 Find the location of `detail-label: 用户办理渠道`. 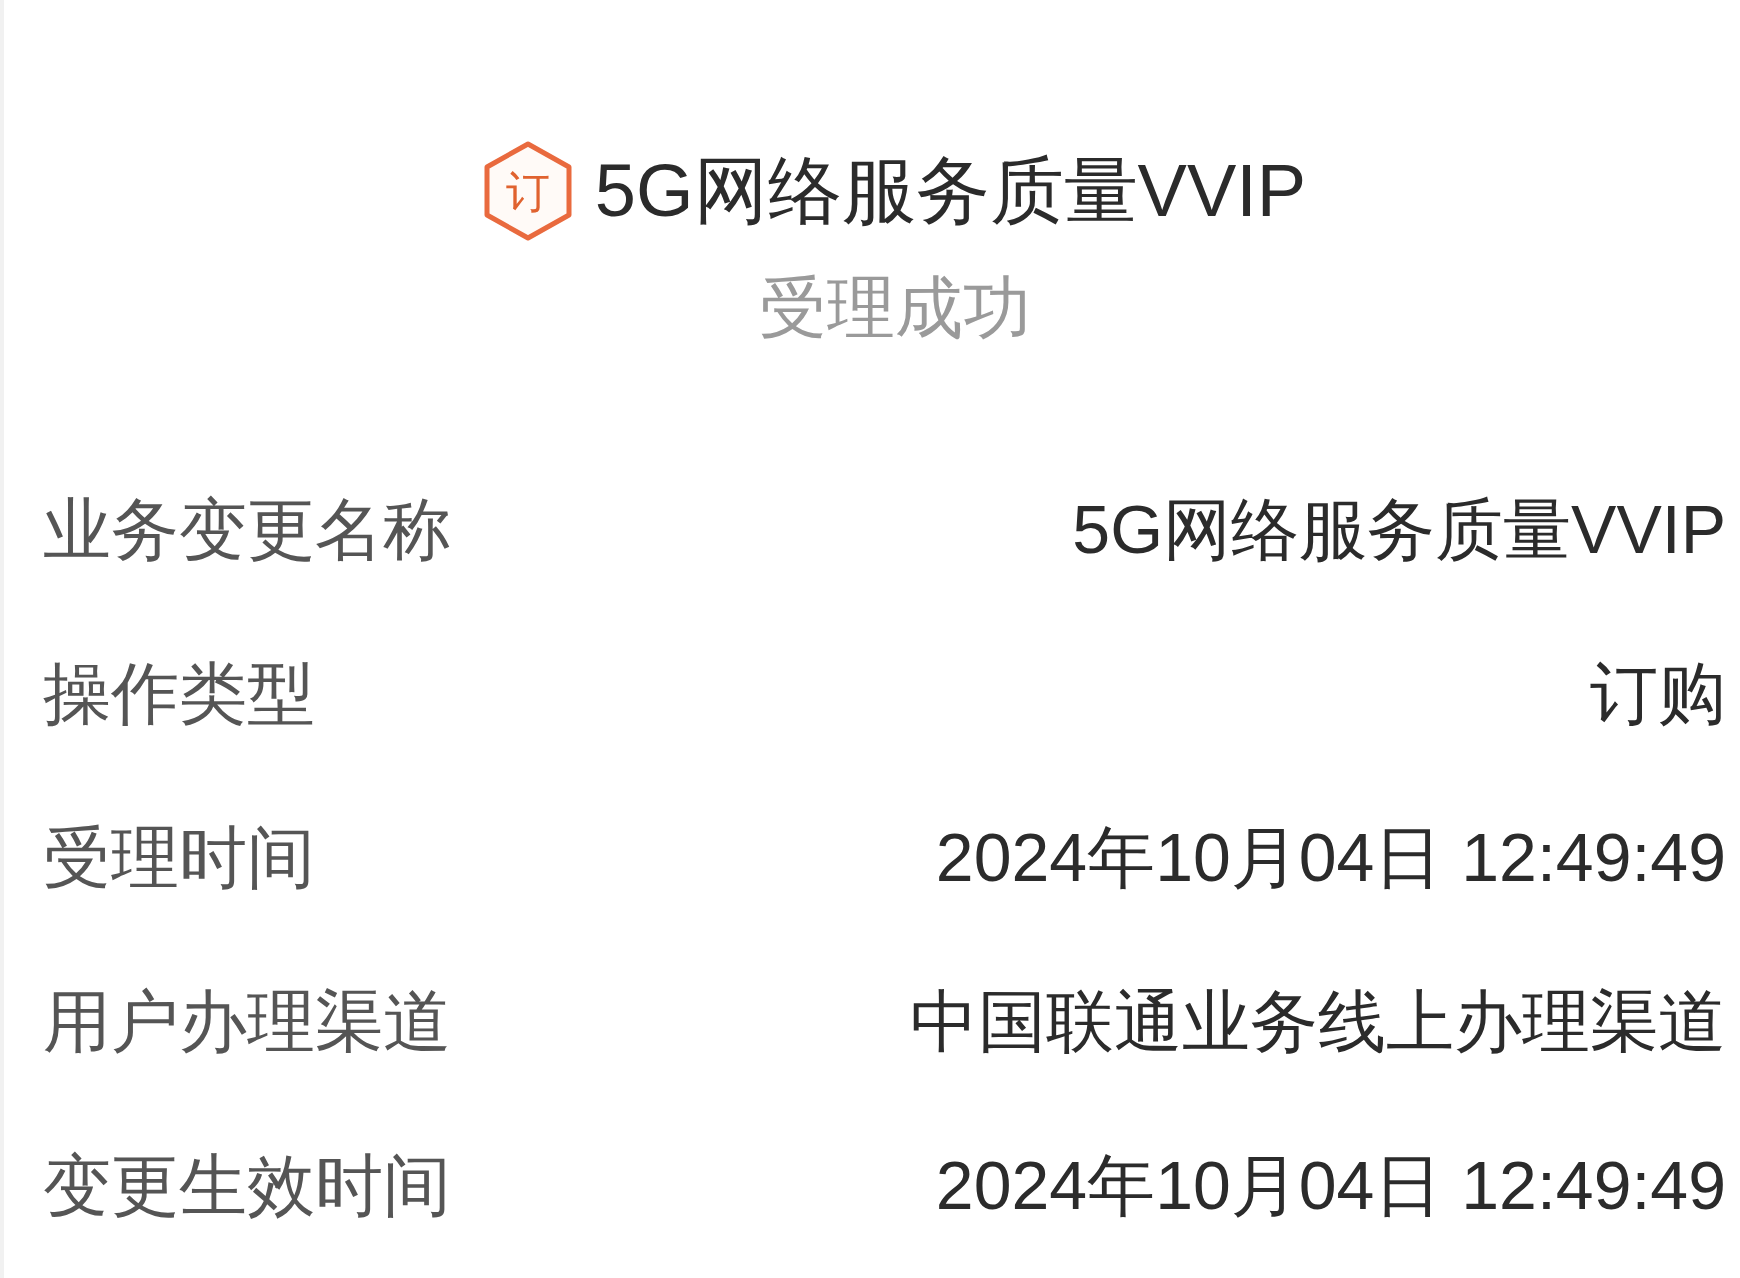

detail-label: 用户办理渠道 is located at coordinates (247, 1022).